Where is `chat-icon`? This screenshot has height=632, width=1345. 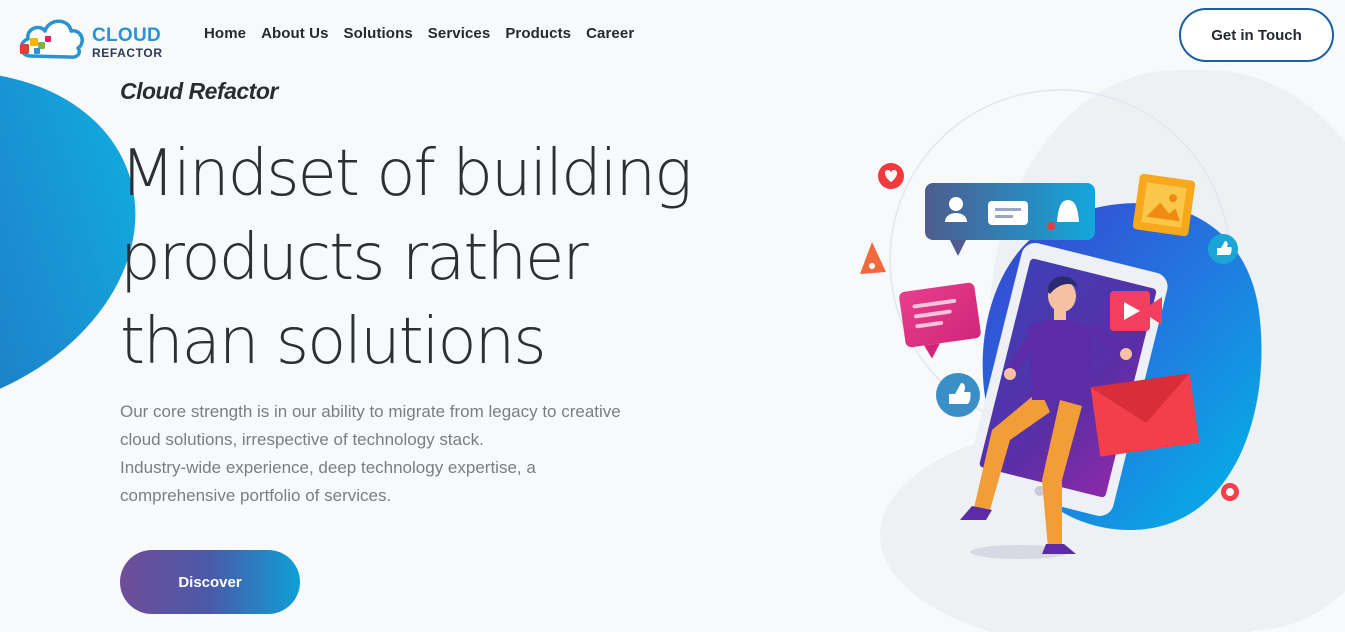
chat-icon is located at coordinates (1008, 213).